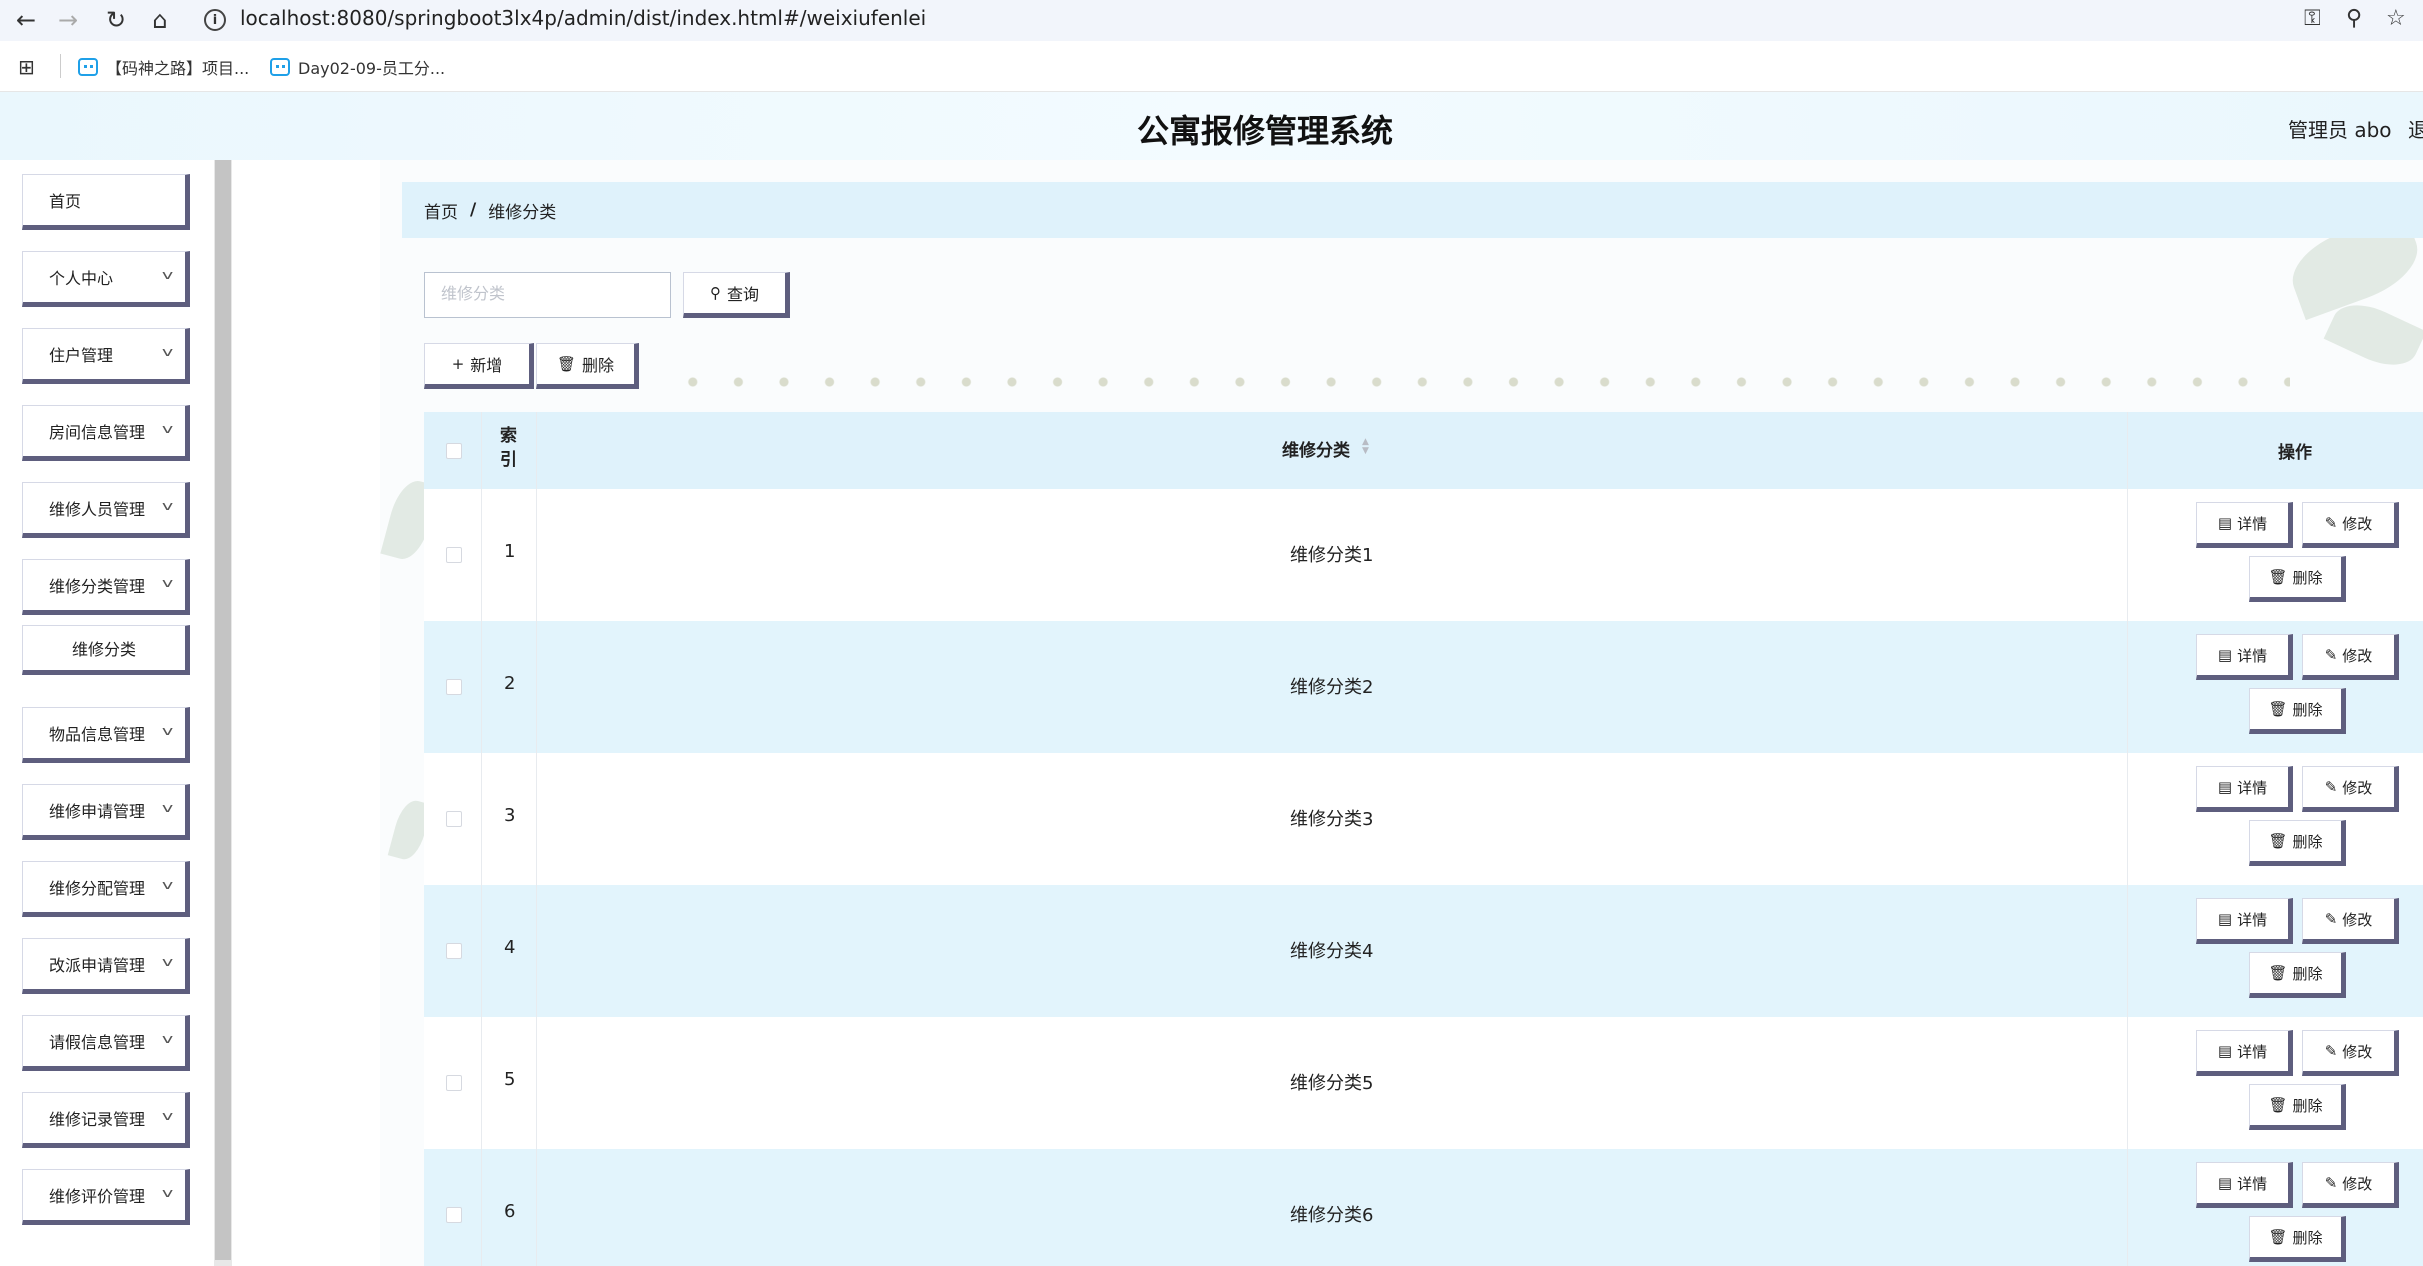 This screenshot has width=2423, height=1266. I want to click on sidebar-scrollbar-thumb, so click(223, 710).